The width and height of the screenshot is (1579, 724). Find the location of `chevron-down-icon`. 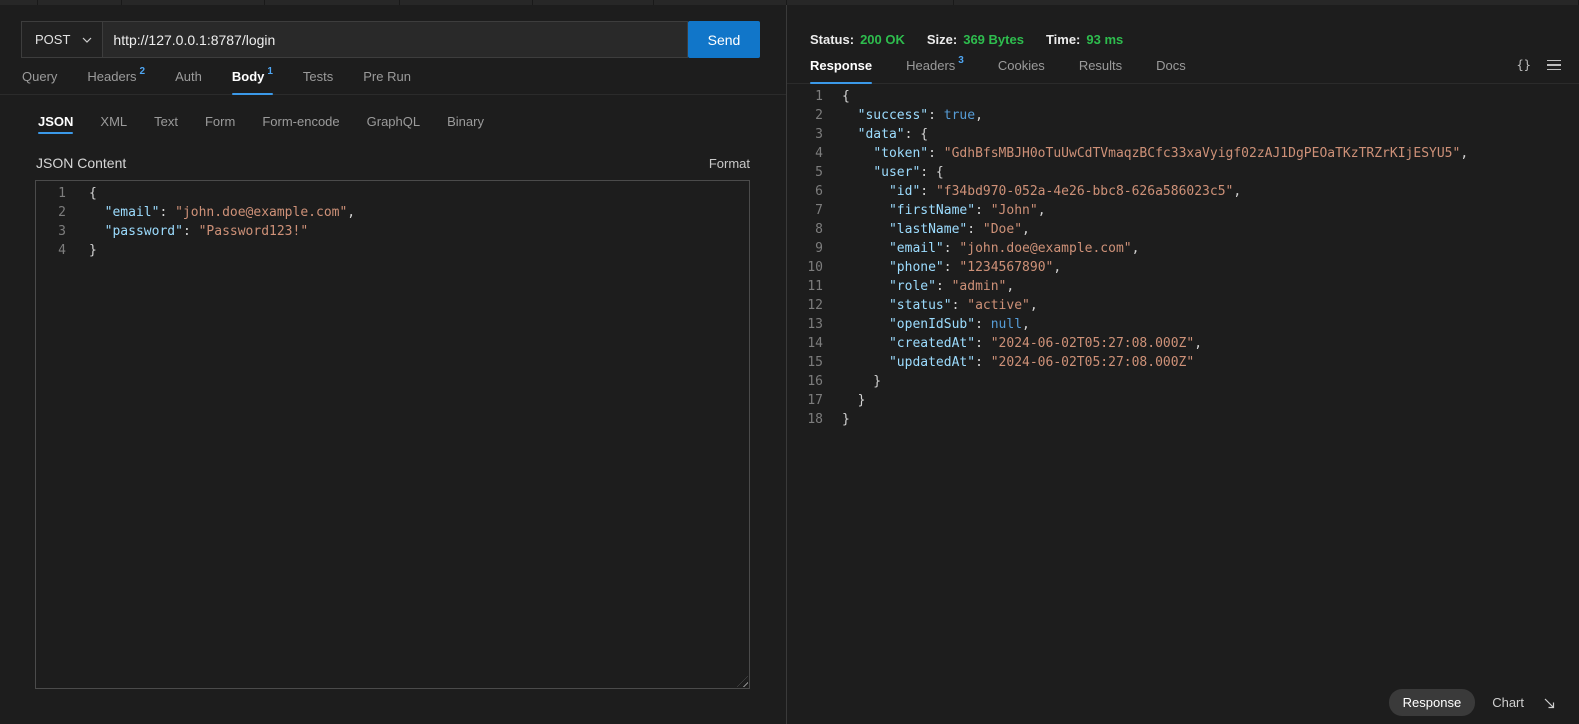

chevron-down-icon is located at coordinates (87, 40).